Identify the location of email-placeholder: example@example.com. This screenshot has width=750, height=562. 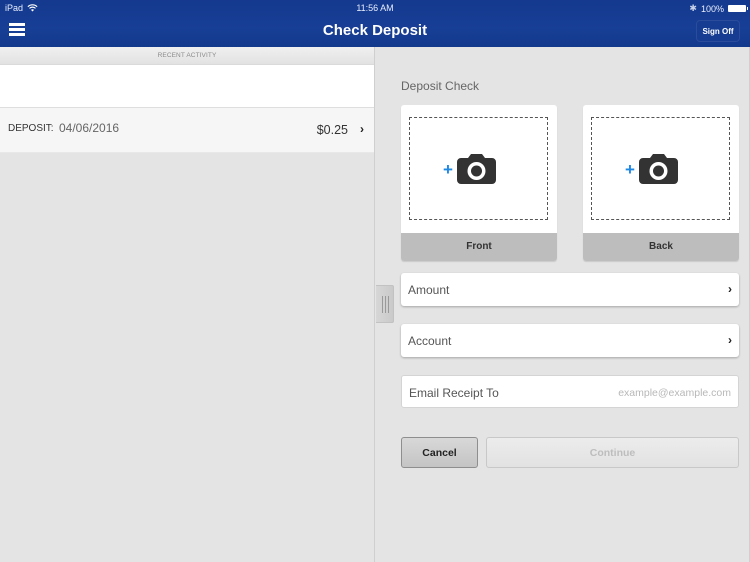
(674, 393).